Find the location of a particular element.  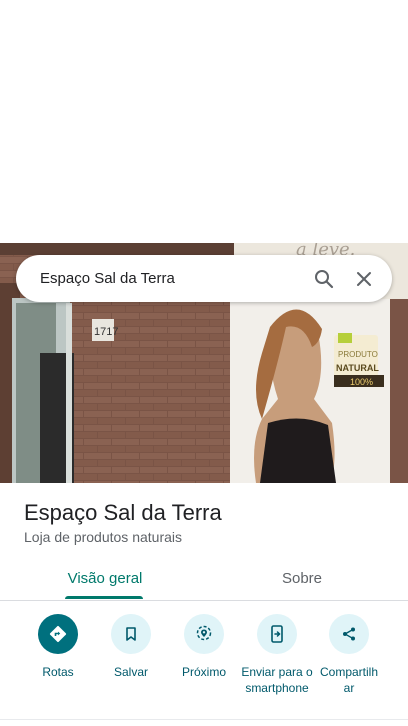

search-icon is located at coordinates (324, 279).